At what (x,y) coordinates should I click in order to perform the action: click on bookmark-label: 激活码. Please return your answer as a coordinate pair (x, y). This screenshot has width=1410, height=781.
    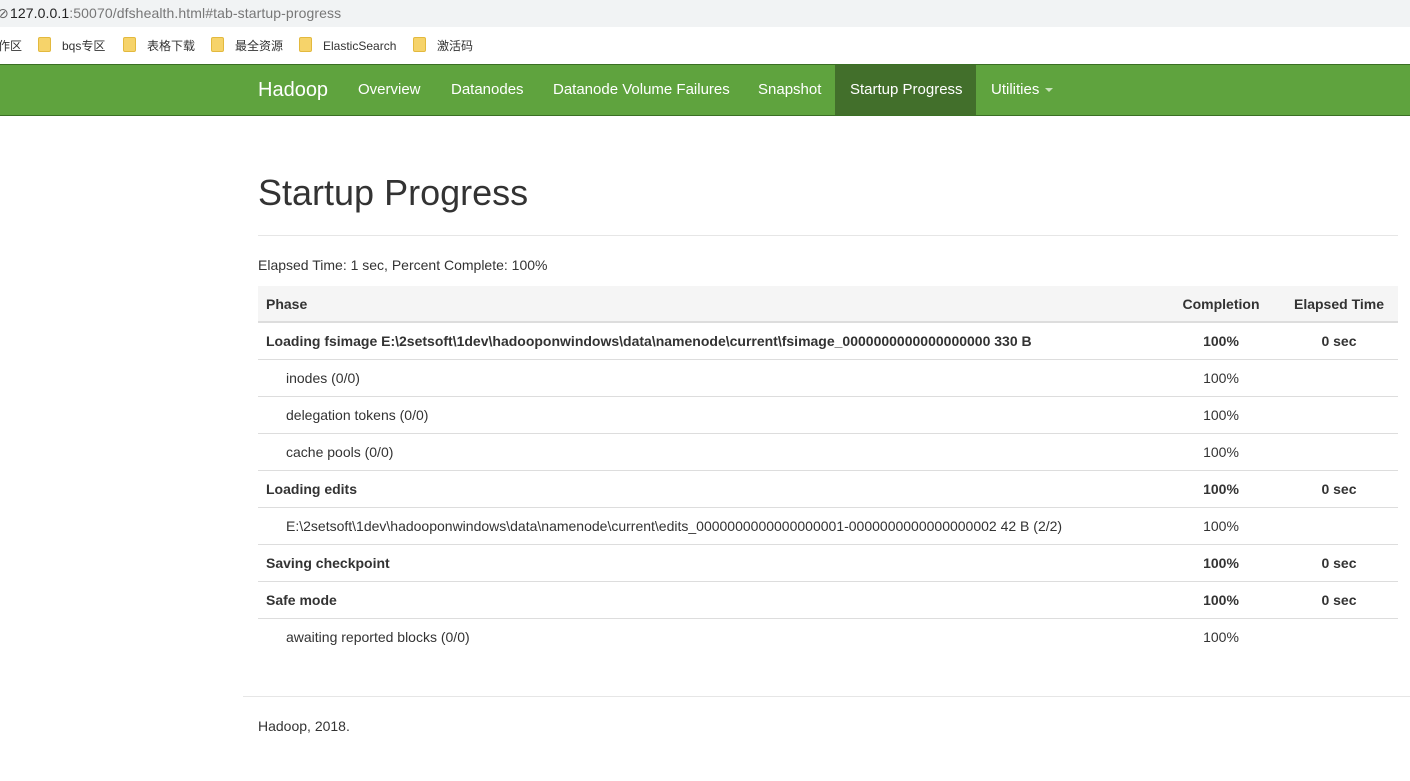
    Looking at the image, I should click on (455, 46).